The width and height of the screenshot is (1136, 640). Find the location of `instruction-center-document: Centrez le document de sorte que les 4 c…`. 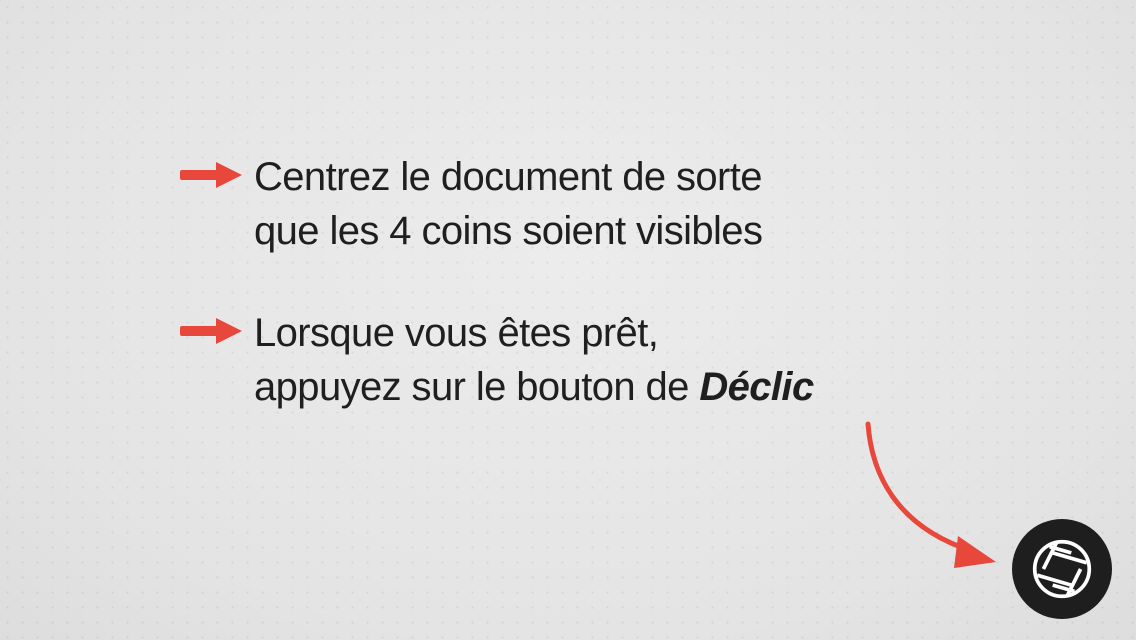

instruction-center-document: Centrez le document de sorte que les 4 c… is located at coordinates (471, 204).